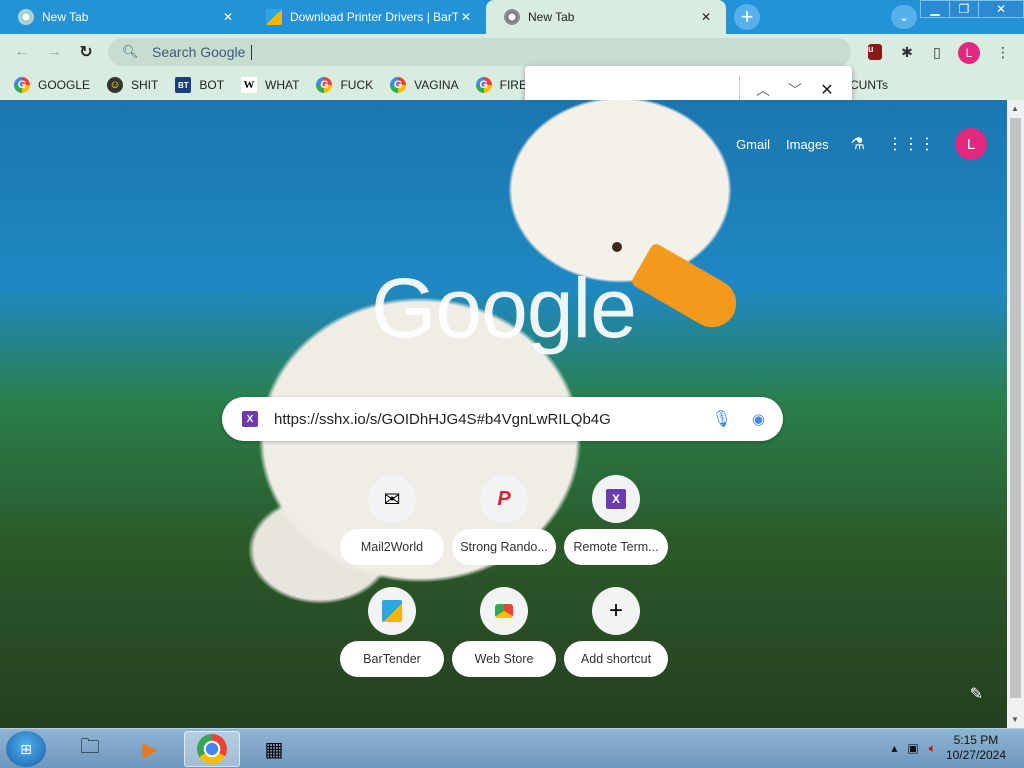  What do you see at coordinates (504, 611) in the screenshot?
I see `web-store-icon` at bounding box center [504, 611].